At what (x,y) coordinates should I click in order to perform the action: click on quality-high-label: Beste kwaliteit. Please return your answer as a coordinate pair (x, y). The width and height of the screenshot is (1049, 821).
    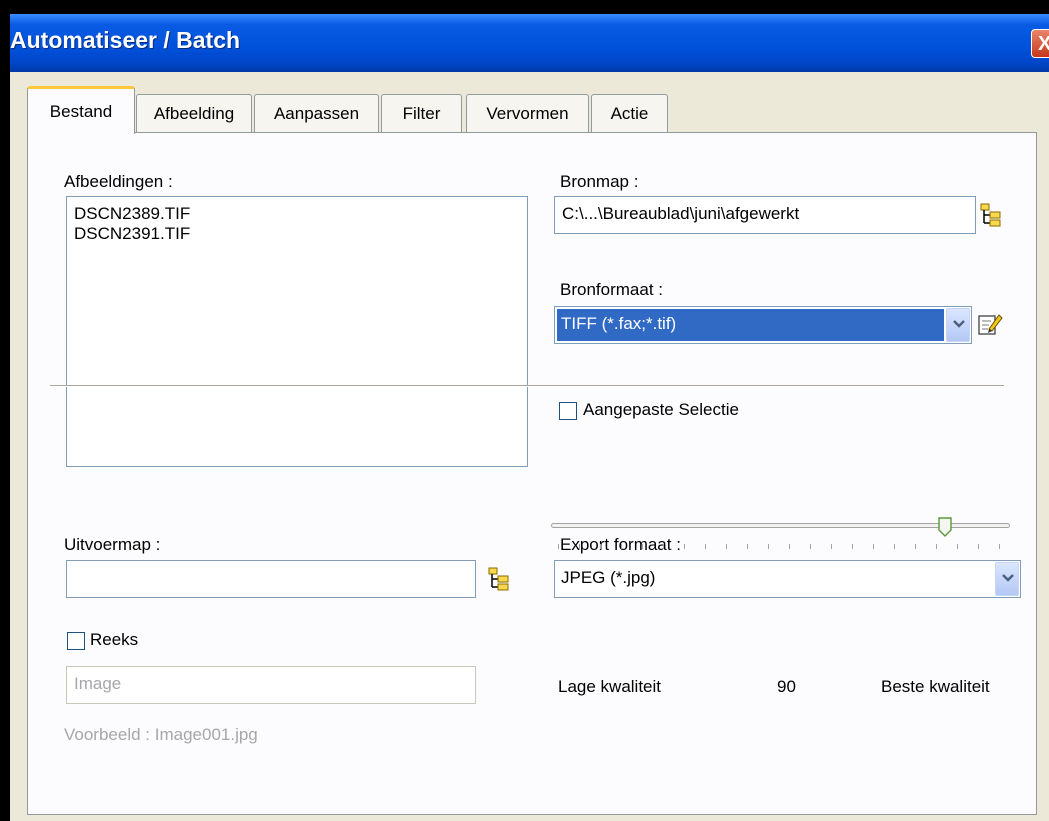
    Looking at the image, I should click on (935, 686).